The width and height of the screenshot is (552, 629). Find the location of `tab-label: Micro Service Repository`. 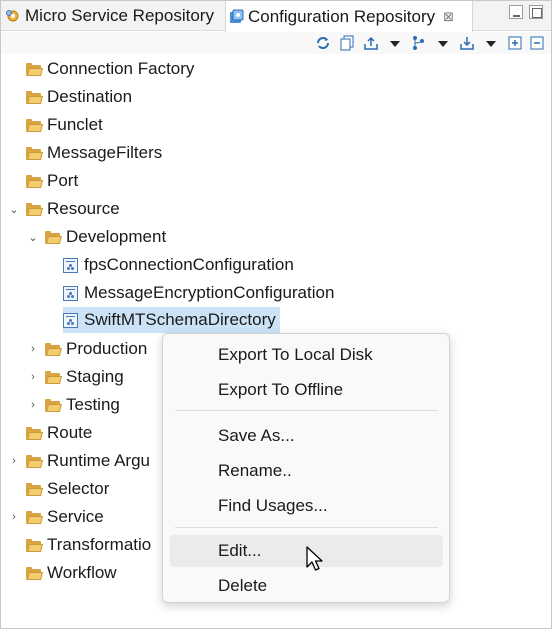

tab-label: Micro Service Repository is located at coordinates (119, 15).